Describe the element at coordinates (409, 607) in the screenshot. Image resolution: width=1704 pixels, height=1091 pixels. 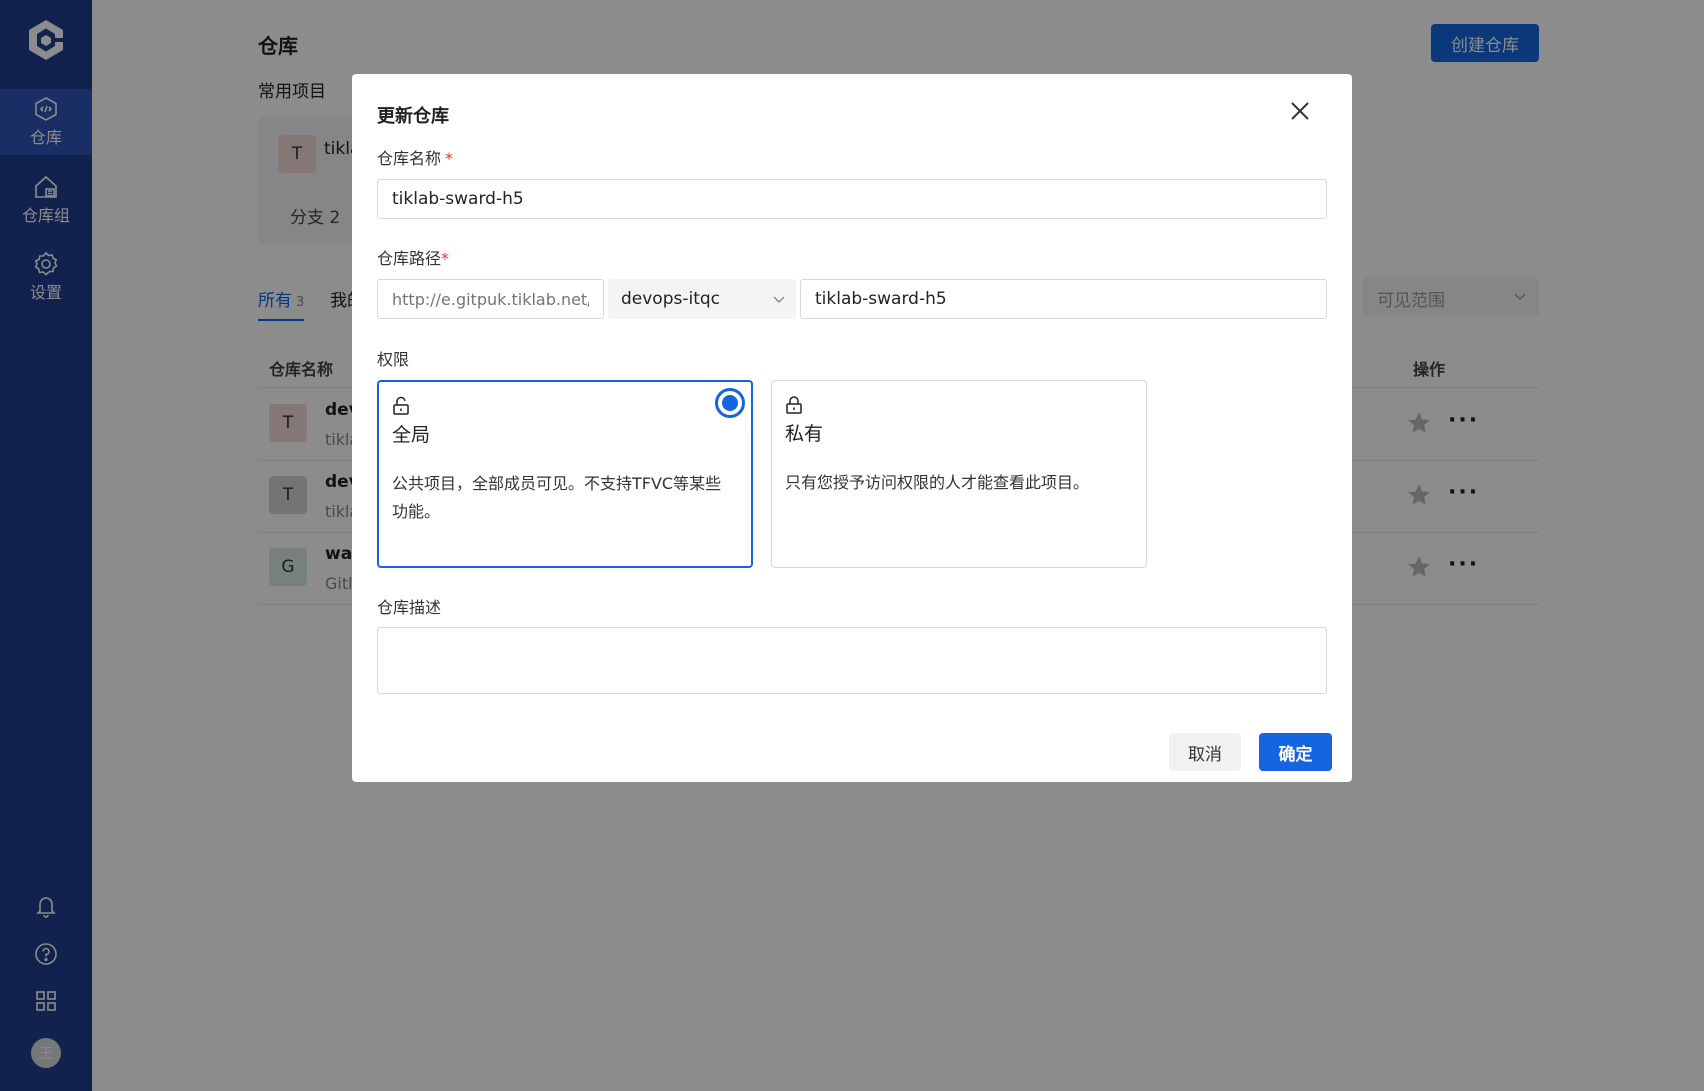
I see `repo-desc-label: 仓库描述` at that location.